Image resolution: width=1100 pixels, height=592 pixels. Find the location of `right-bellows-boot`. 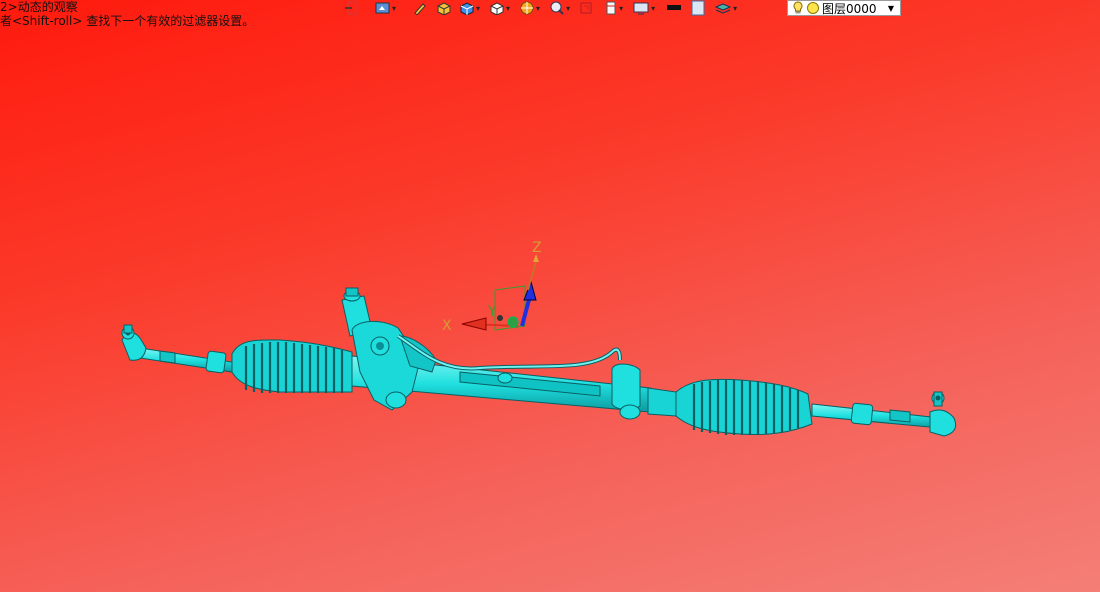

right-bellows-boot is located at coordinates (744, 406).